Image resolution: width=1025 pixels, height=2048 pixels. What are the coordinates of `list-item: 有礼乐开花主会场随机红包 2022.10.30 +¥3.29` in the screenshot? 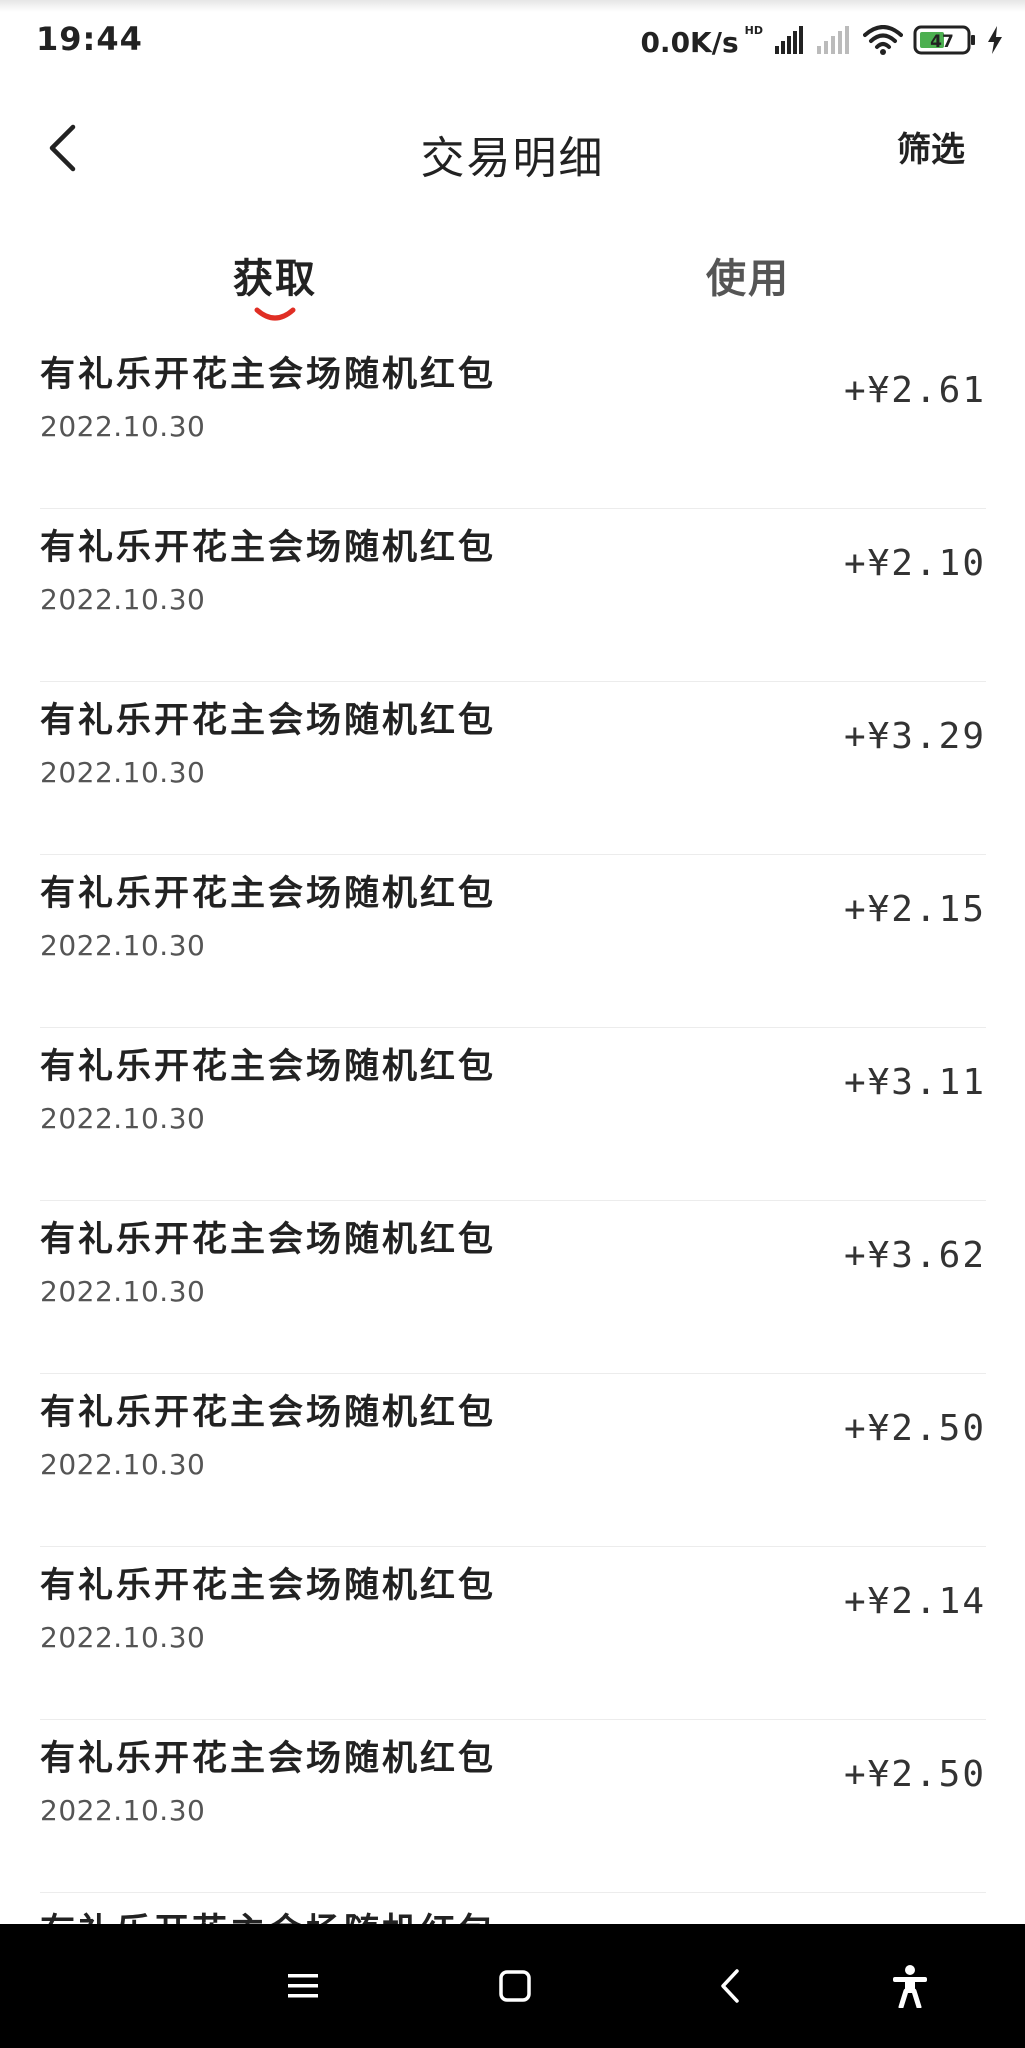 It's located at (513, 768).